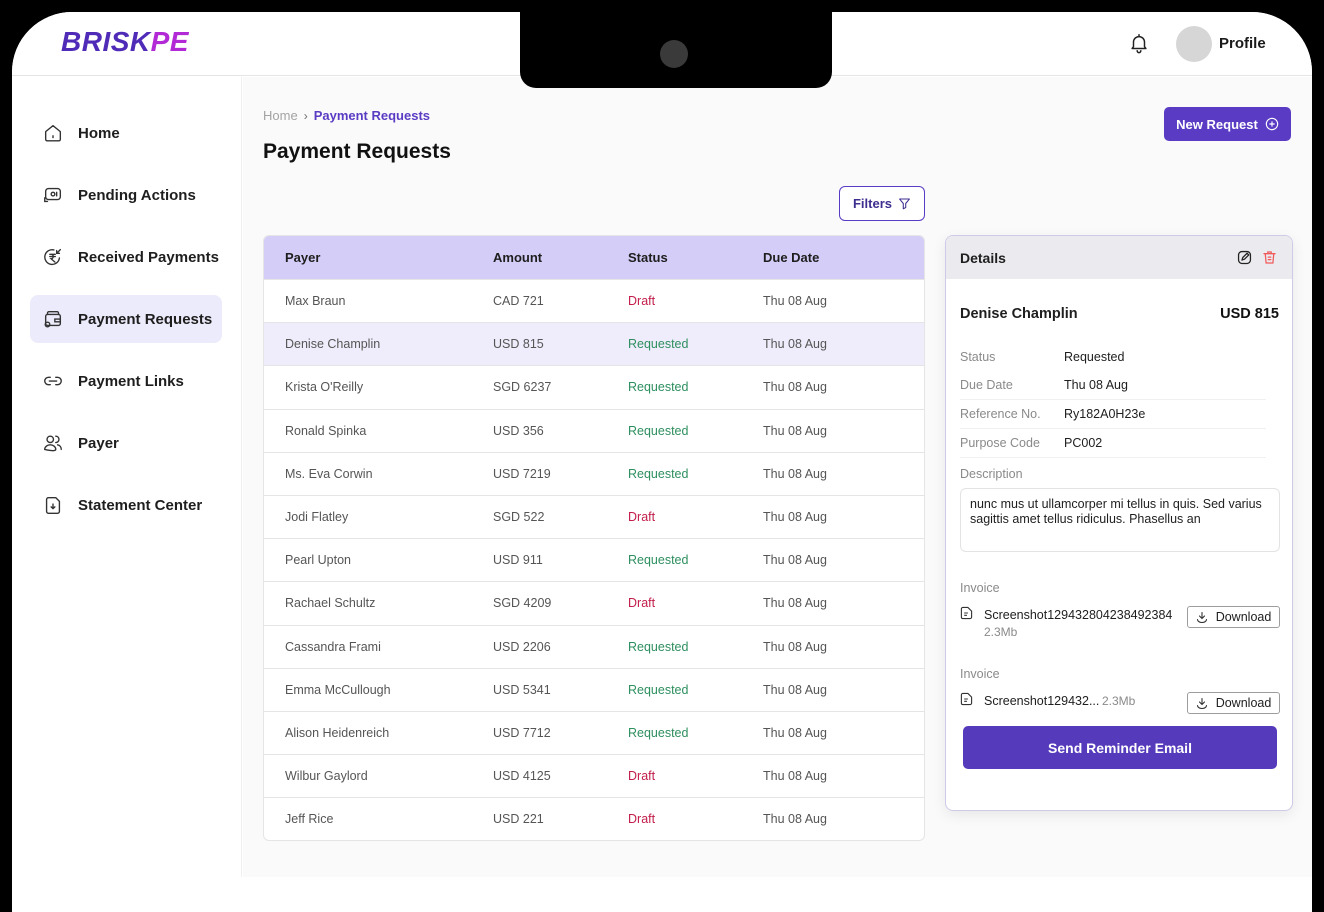 This screenshot has width=1324, height=912. What do you see at coordinates (53, 381) in the screenshot?
I see `link-icon` at bounding box center [53, 381].